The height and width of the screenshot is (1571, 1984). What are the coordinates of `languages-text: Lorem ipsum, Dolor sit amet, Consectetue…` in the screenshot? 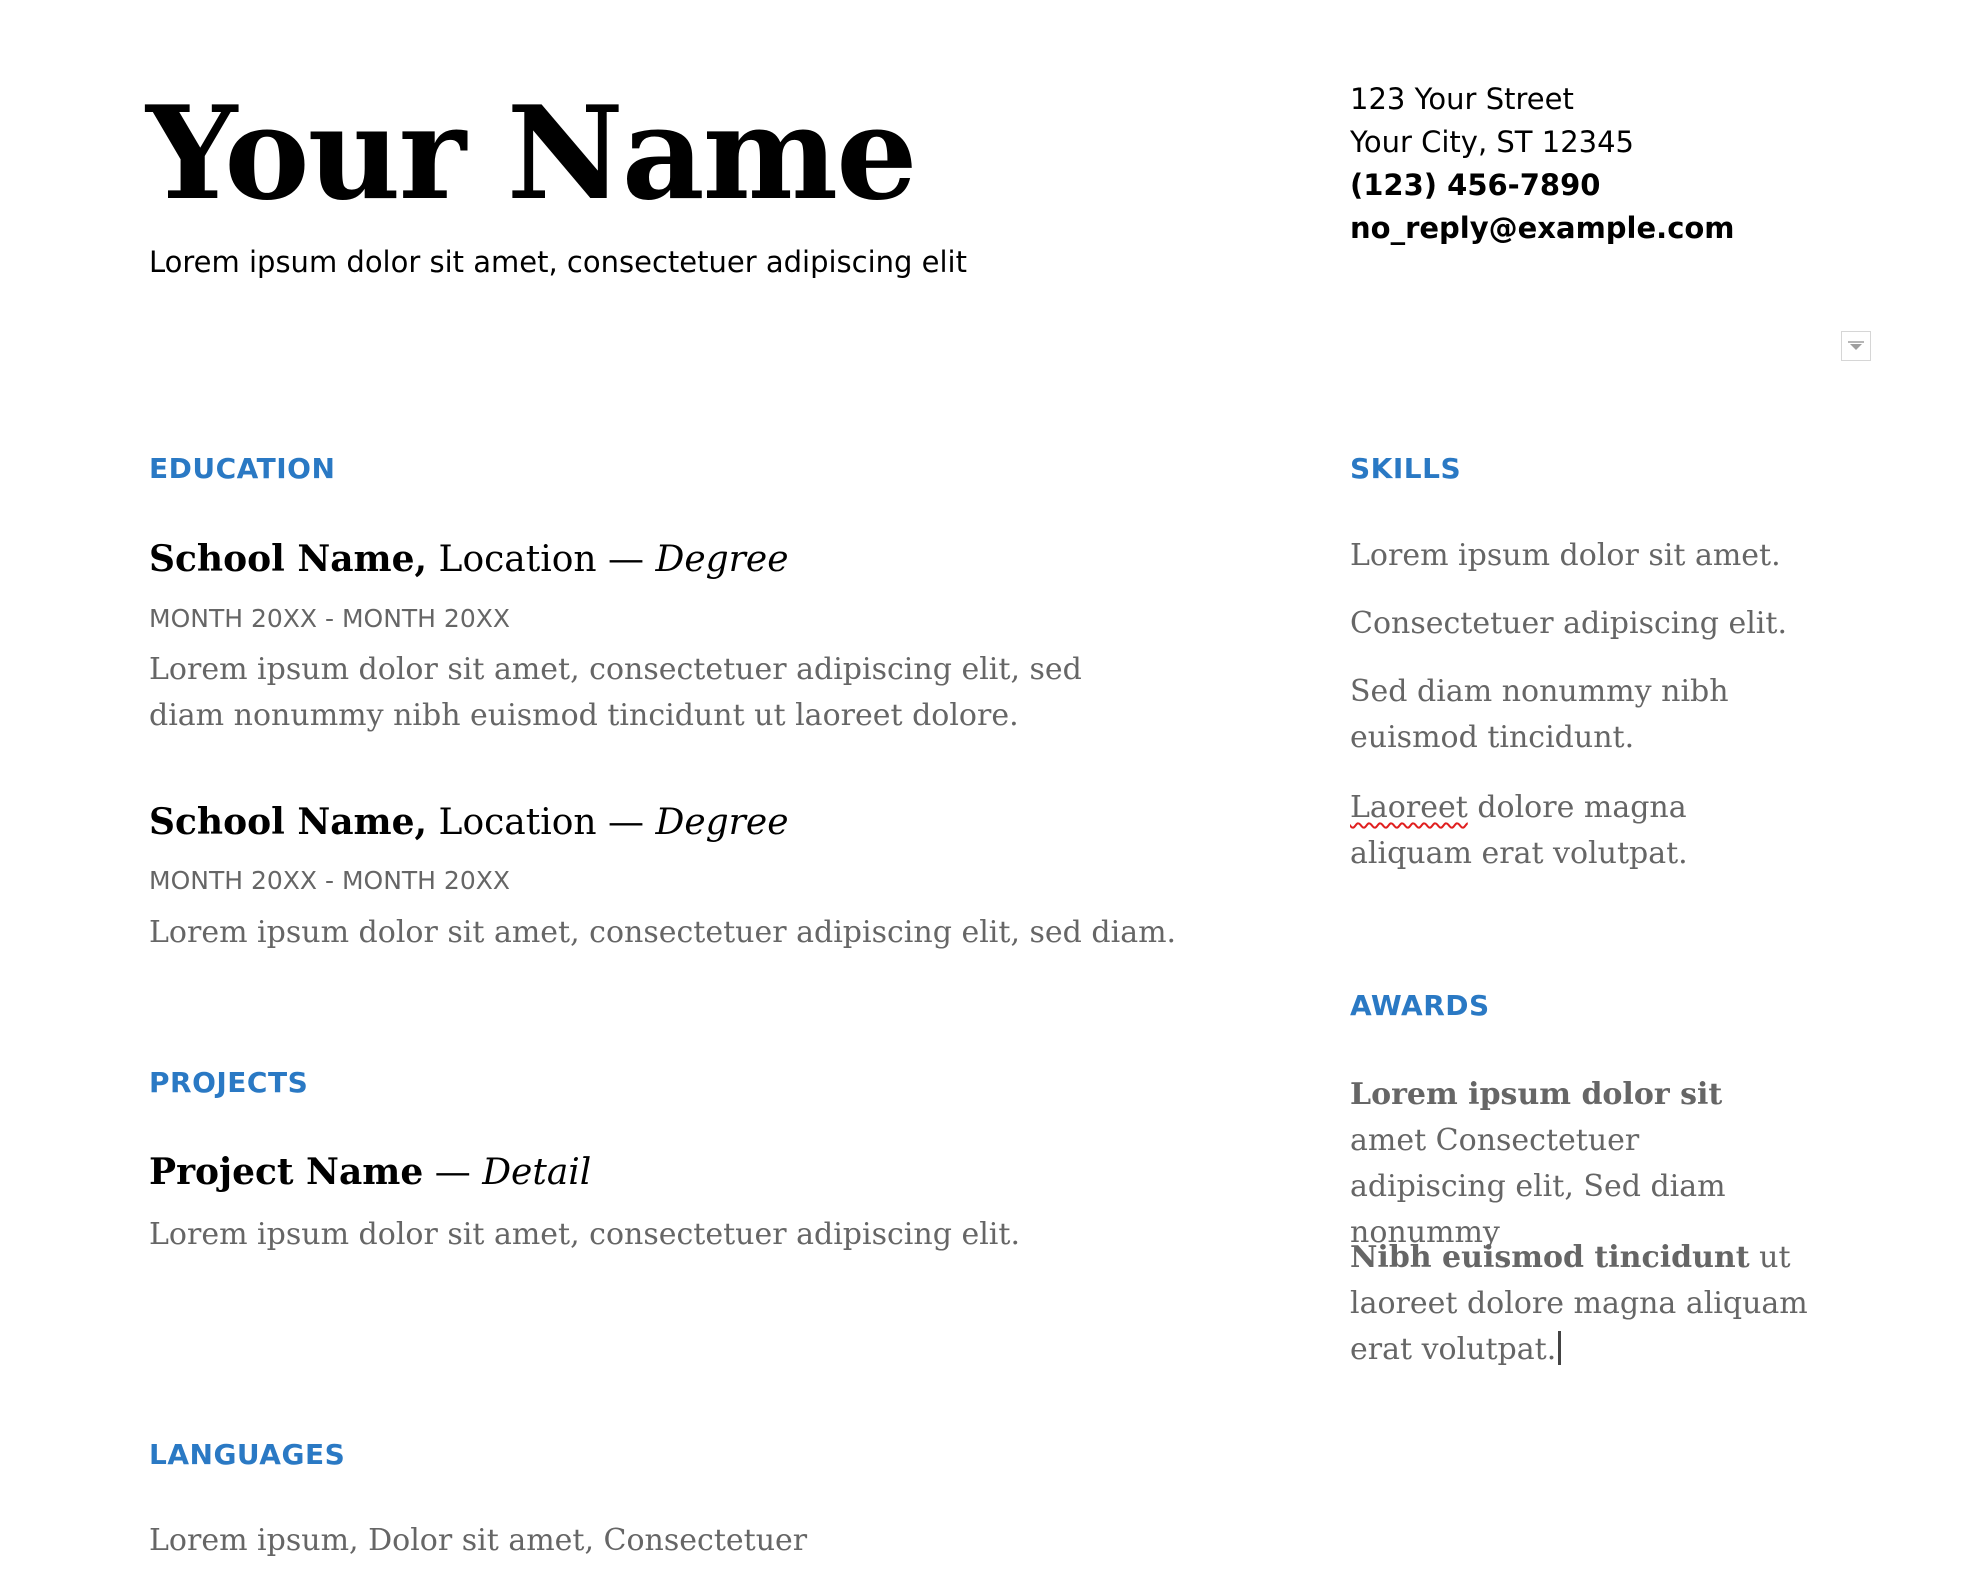 It's located at (478, 1541).